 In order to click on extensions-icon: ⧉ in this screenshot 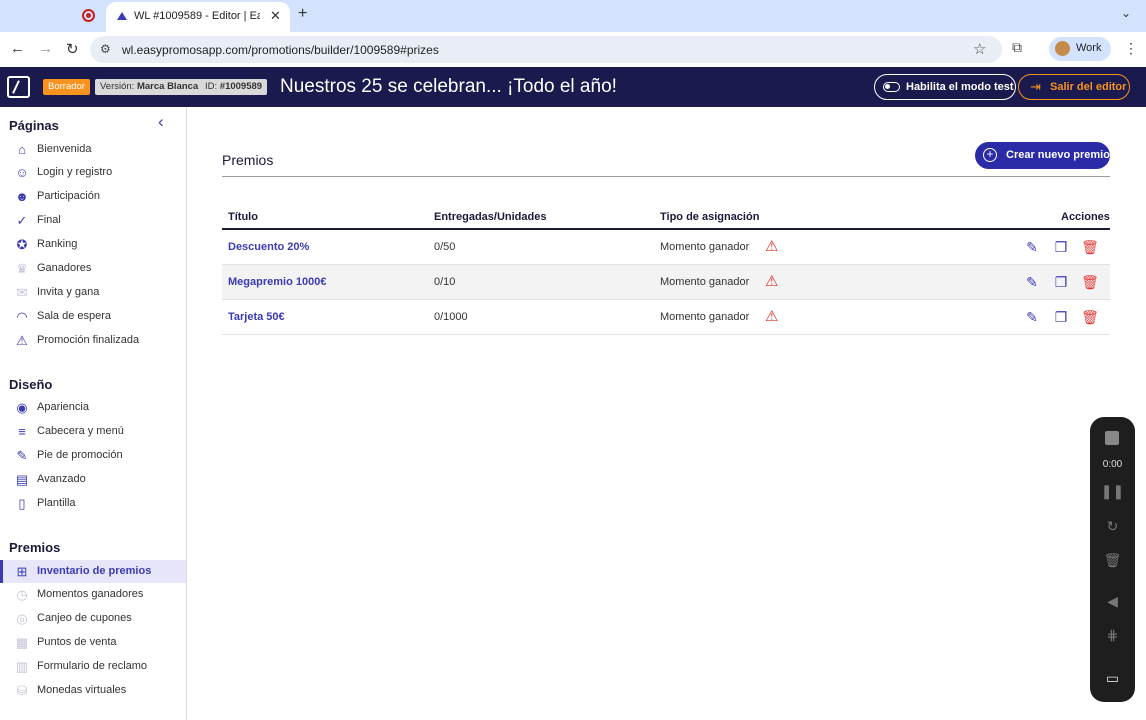, I will do `click(1017, 47)`.